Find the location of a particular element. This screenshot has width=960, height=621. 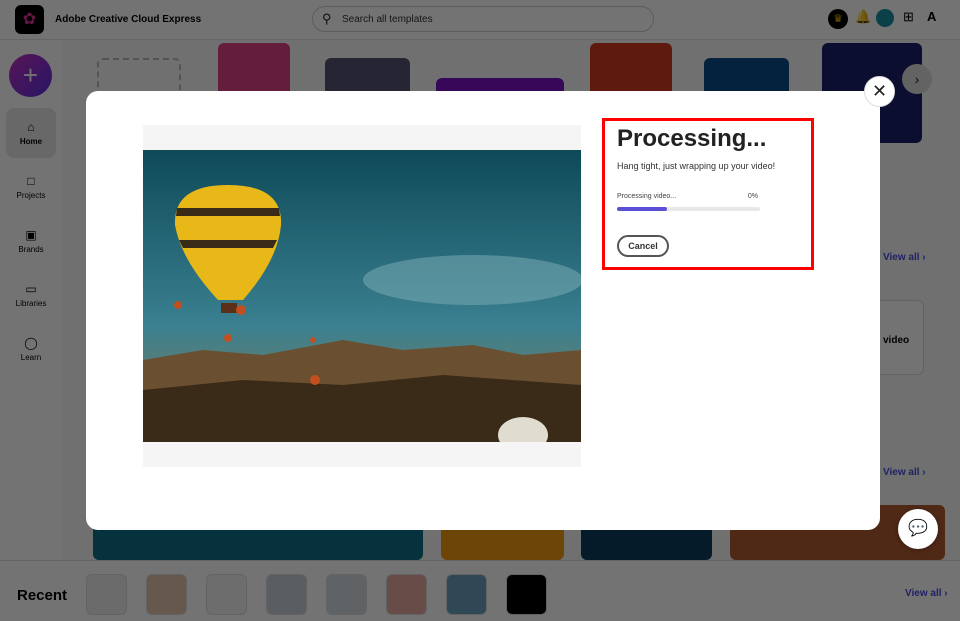

processing-subtitle: Hang tight, just wrapping up your video! is located at coordinates (696, 166).